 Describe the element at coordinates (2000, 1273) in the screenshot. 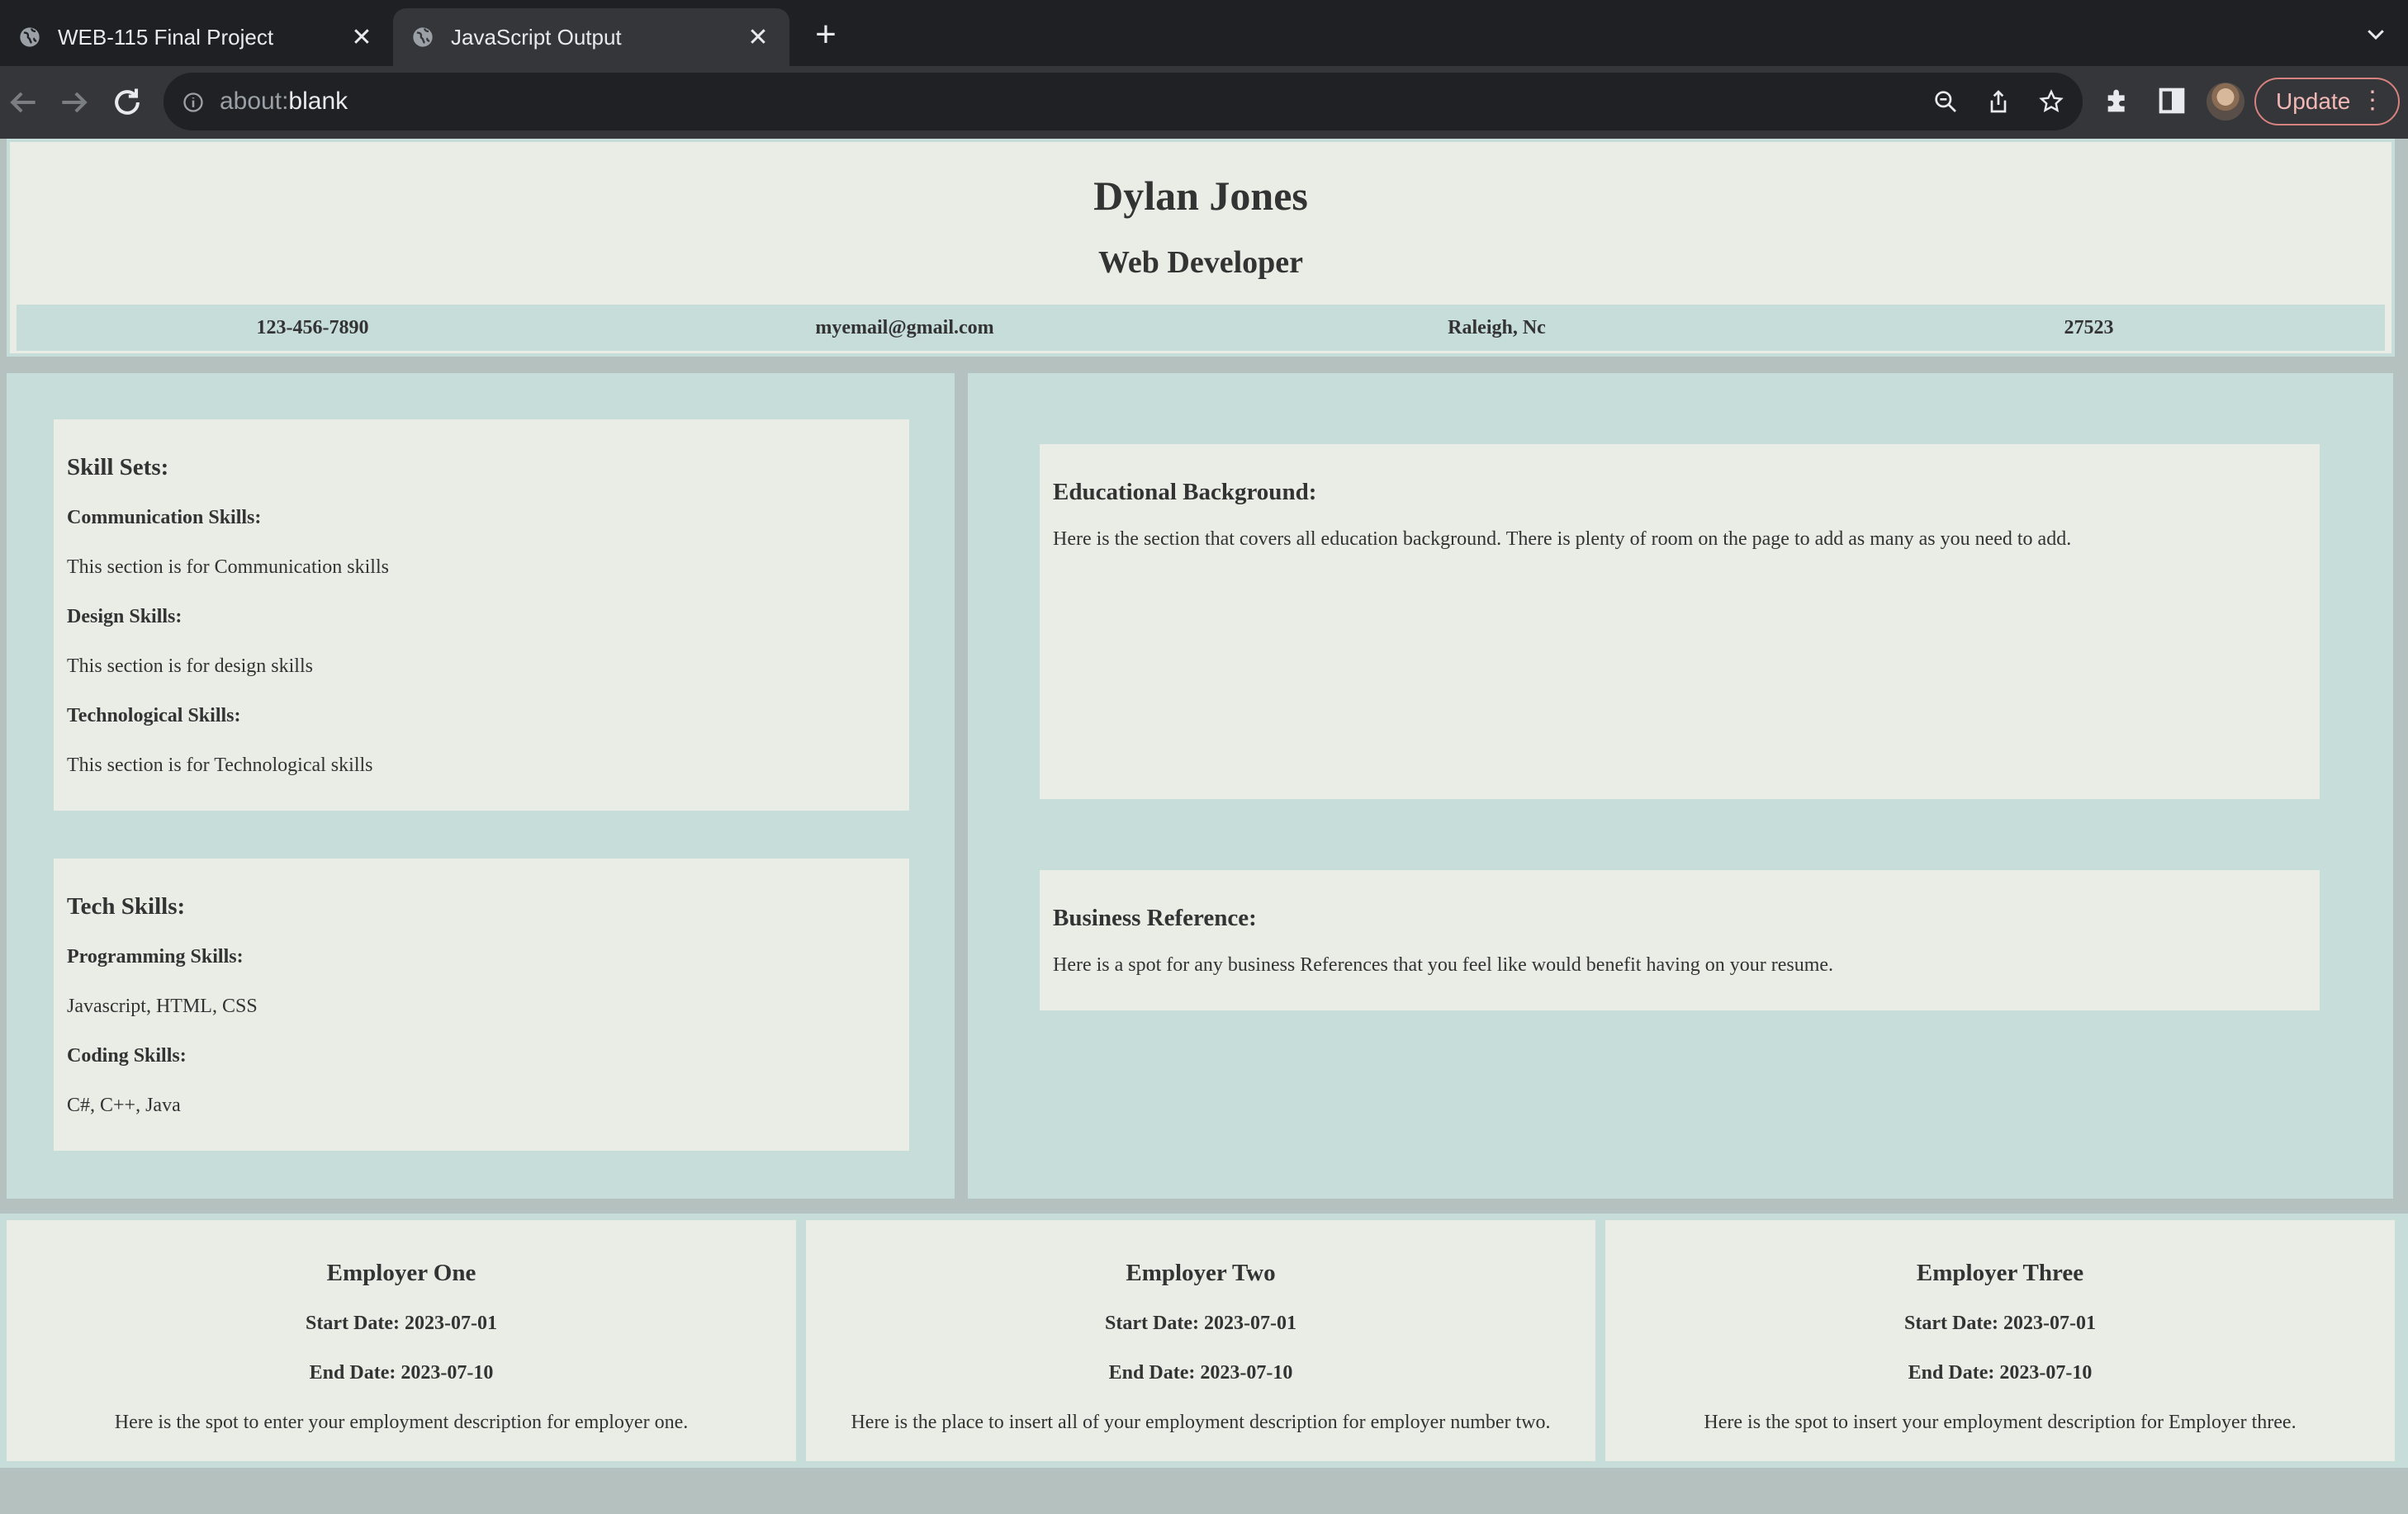

I see `employer-name: Employer Three` at that location.